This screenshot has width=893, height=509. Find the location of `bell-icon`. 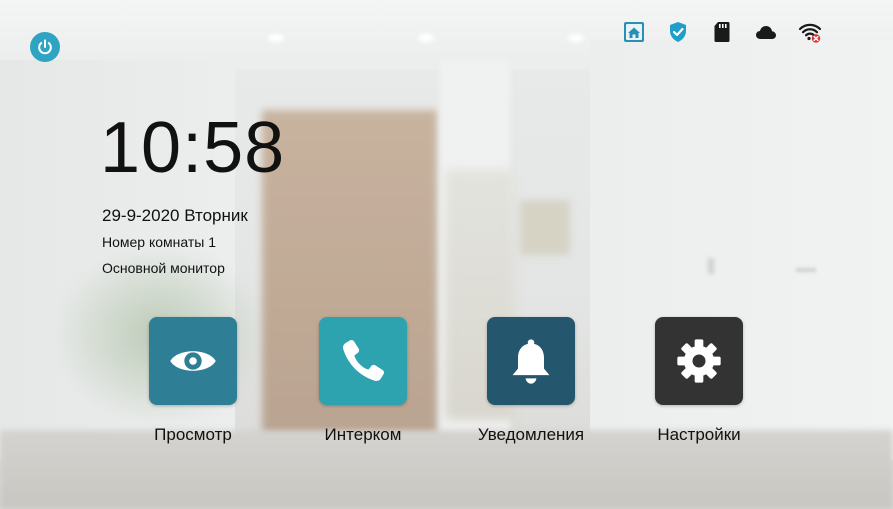

bell-icon is located at coordinates (531, 361).